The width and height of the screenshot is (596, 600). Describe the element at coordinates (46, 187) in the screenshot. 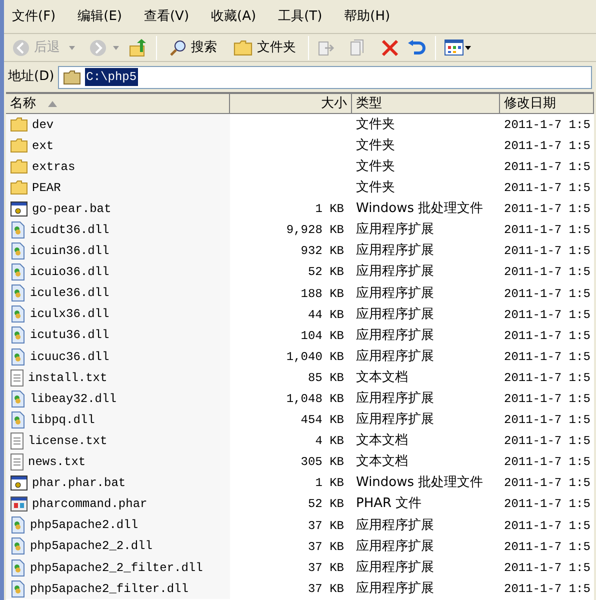

I see `file-name: PEAR` at that location.